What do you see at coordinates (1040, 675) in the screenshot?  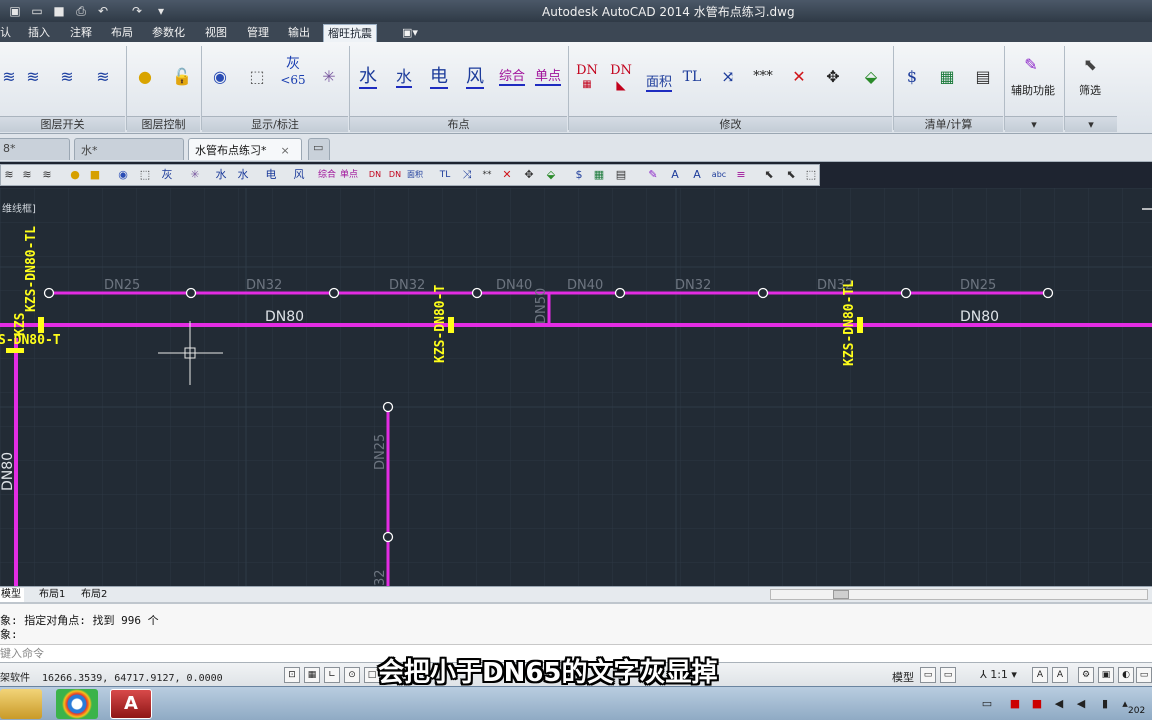 I see `annotation-visibility-icon: A` at bounding box center [1040, 675].